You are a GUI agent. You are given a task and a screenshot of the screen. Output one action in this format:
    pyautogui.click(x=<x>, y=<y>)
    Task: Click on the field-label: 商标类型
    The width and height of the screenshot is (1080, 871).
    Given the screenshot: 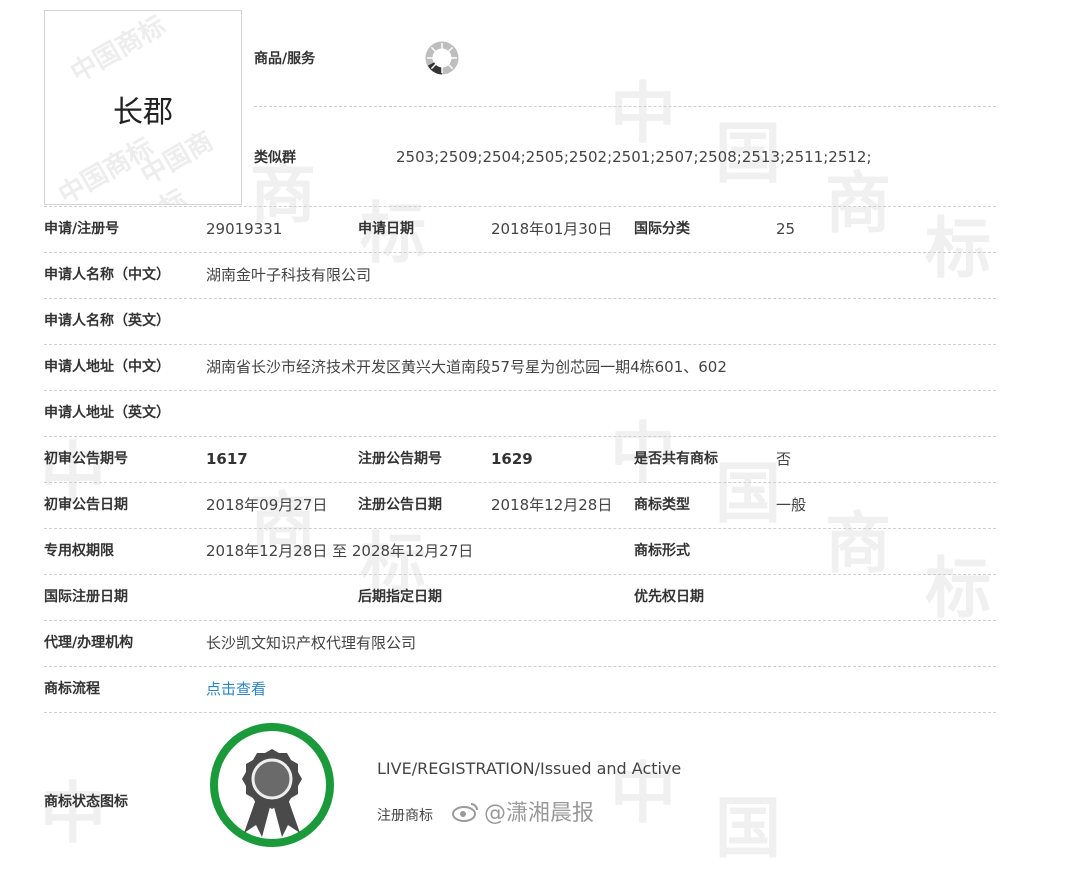 What is the action you would take?
    pyautogui.click(x=662, y=505)
    